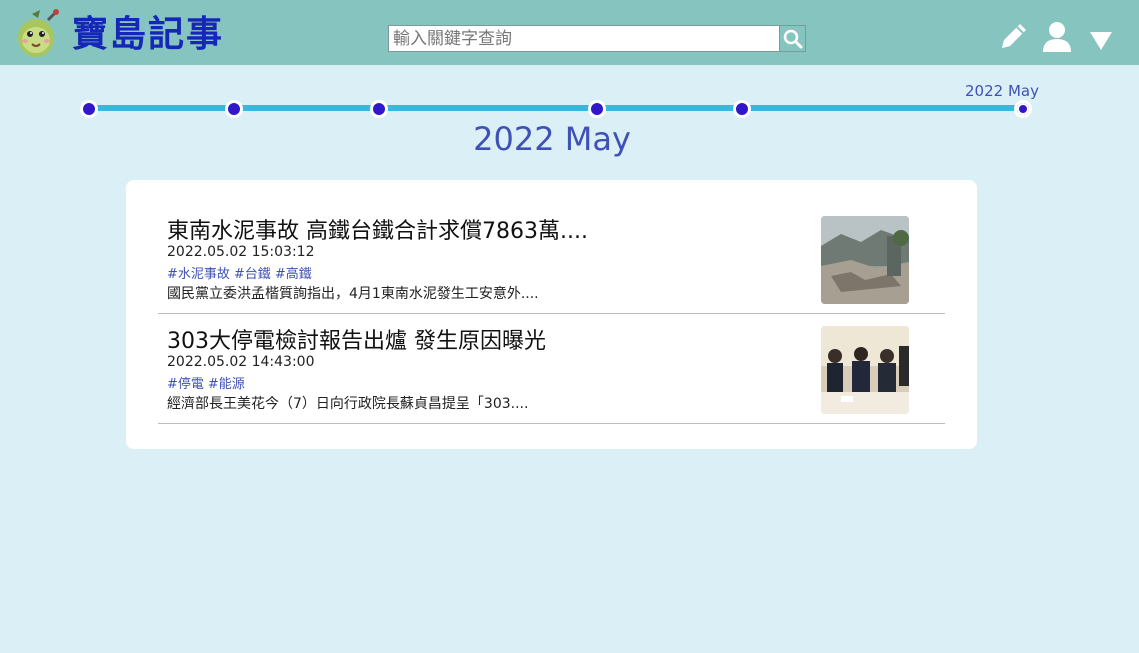 Image resolution: width=1139 pixels, height=653 pixels. Describe the element at coordinates (1057, 36) in the screenshot. I see `user-icon` at that location.